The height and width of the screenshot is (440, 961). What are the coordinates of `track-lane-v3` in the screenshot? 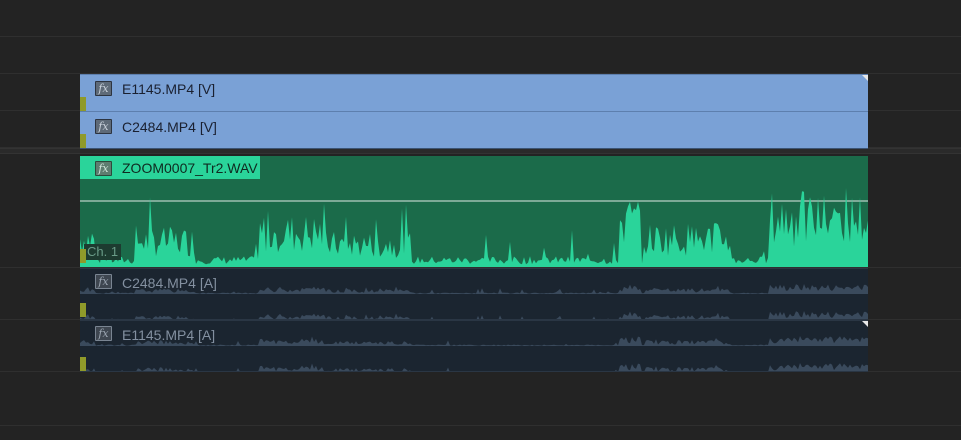 It's located at (480, 55).